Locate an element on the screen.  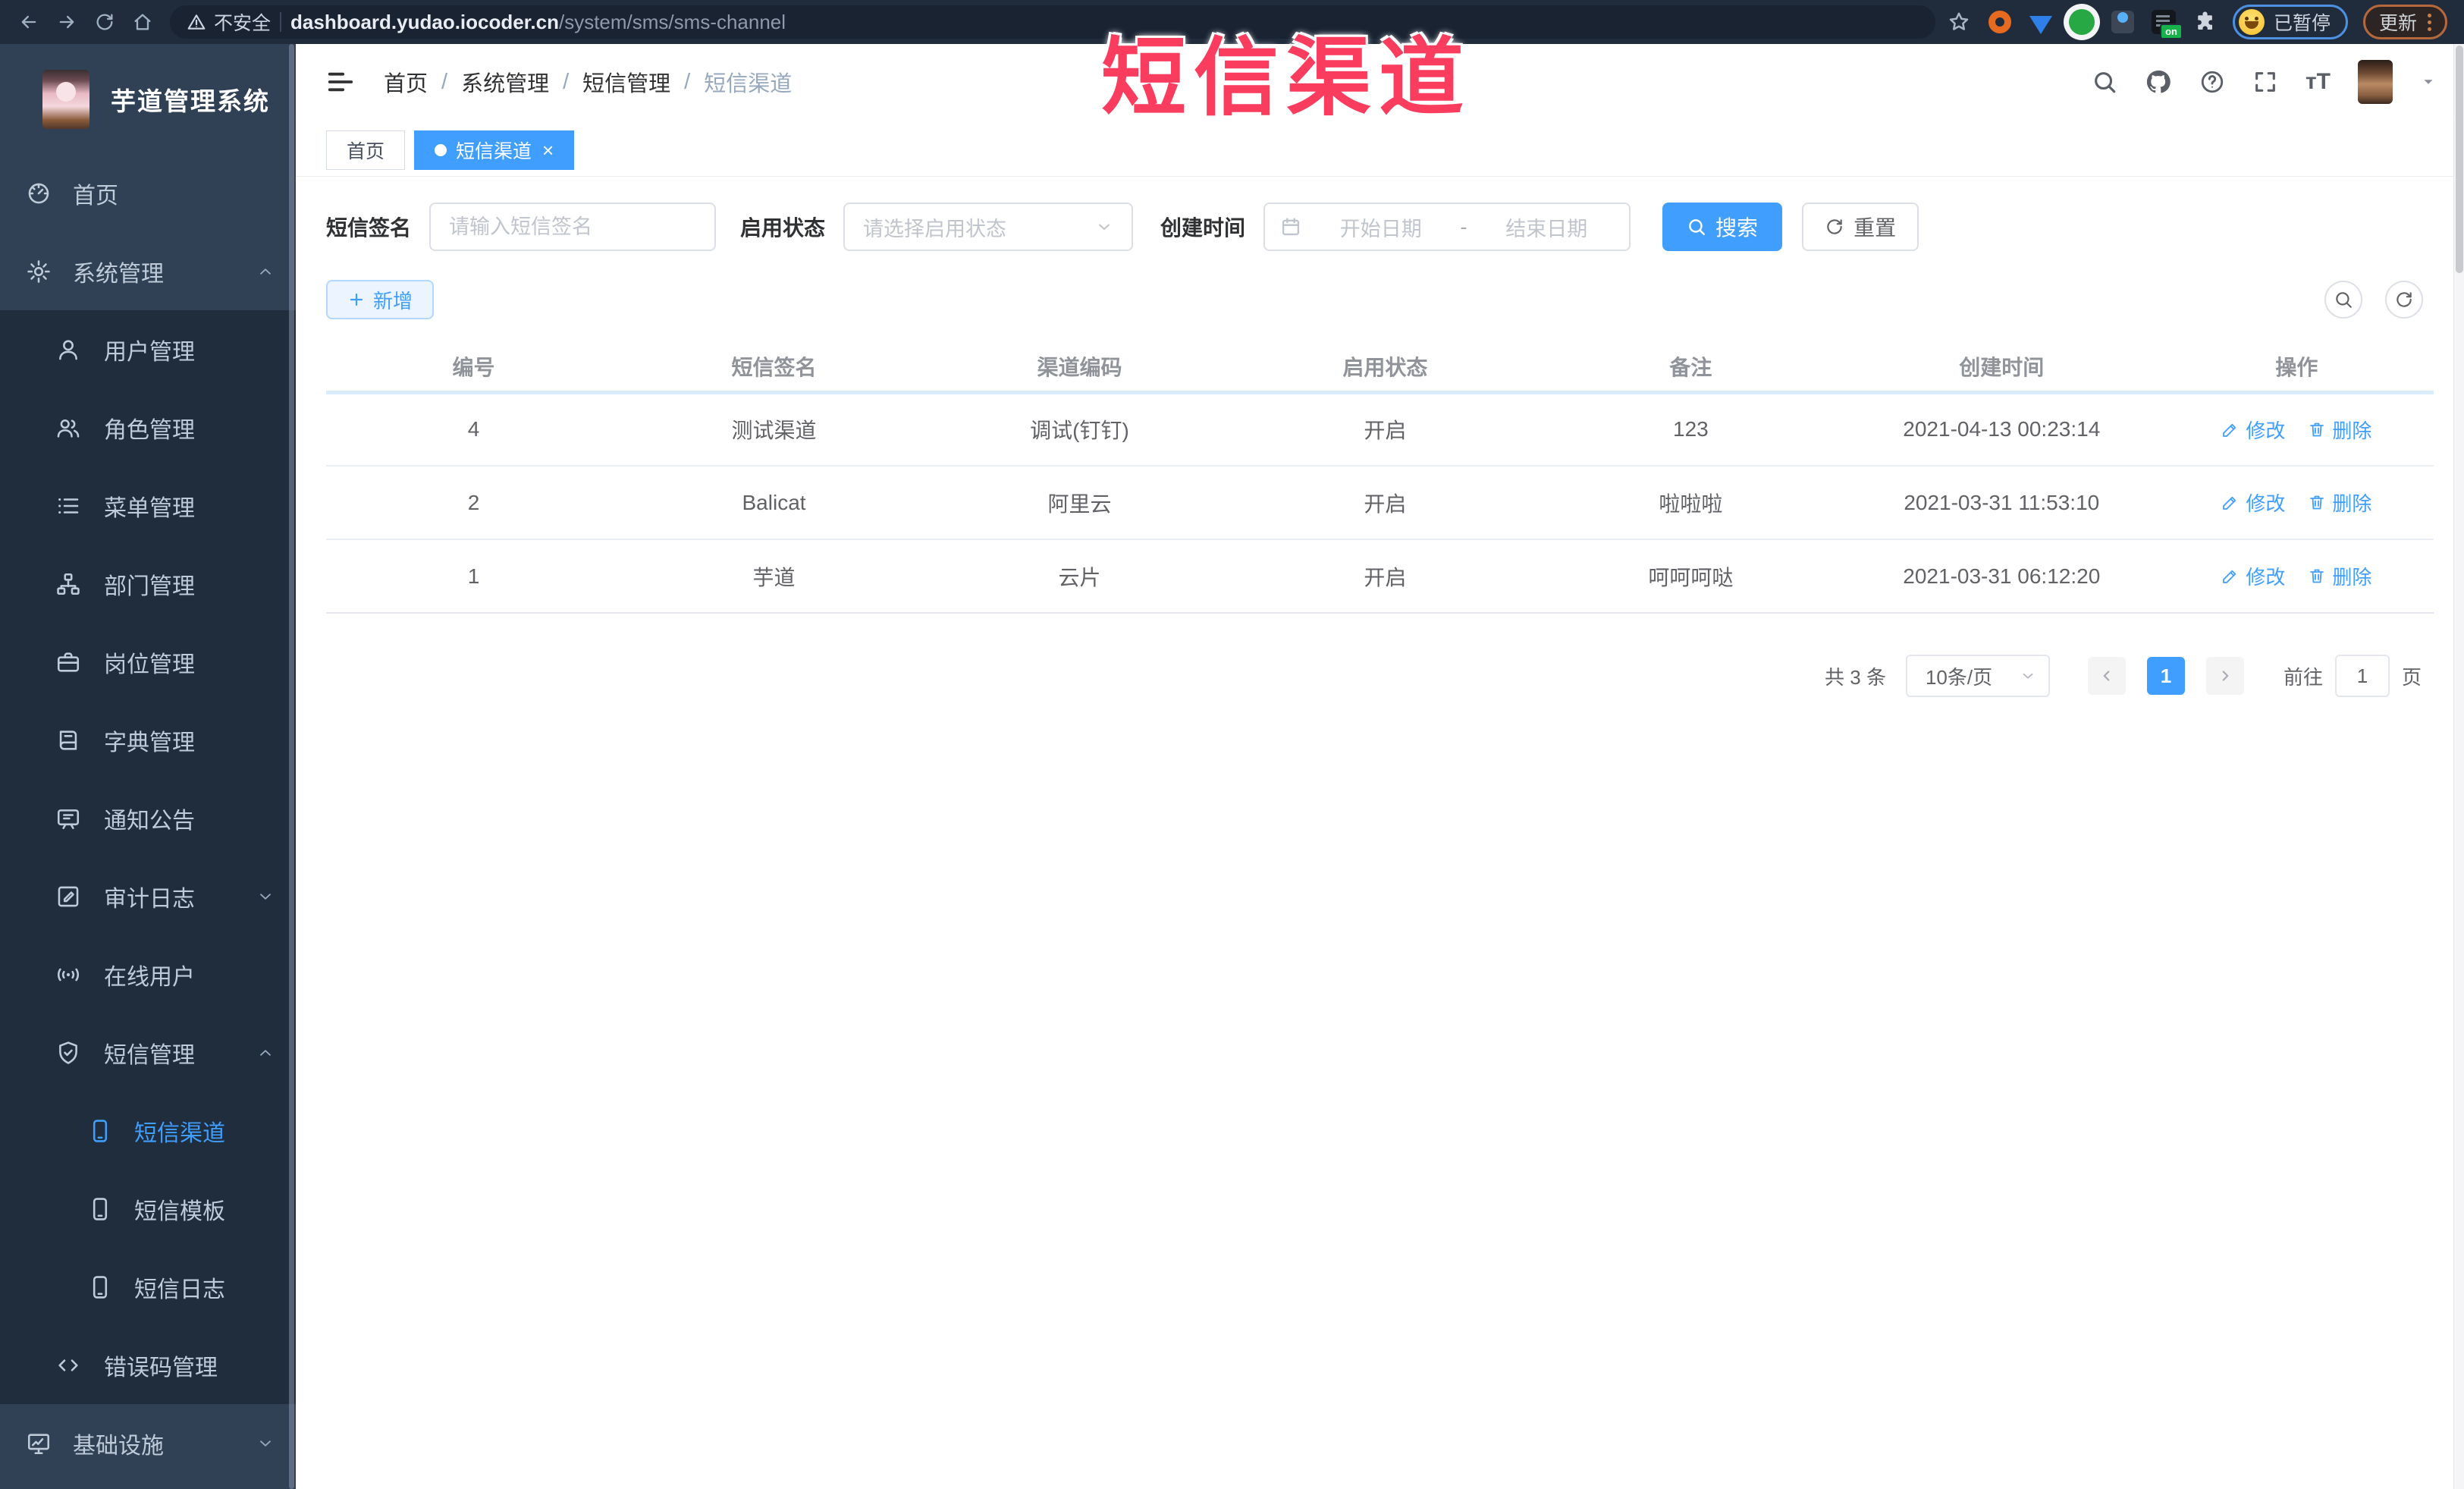
puzzle-icon is located at coordinates (2205, 22).